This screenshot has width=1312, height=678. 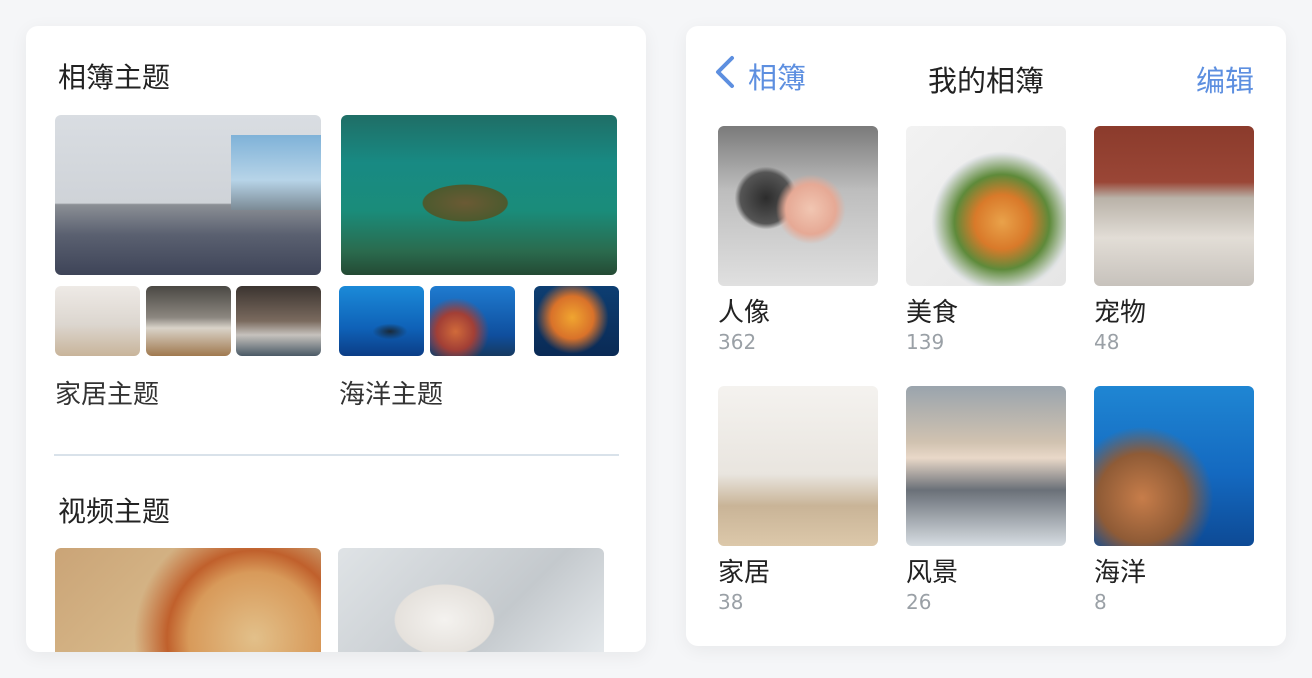 I want to click on album-name: 美食, so click(x=932, y=313).